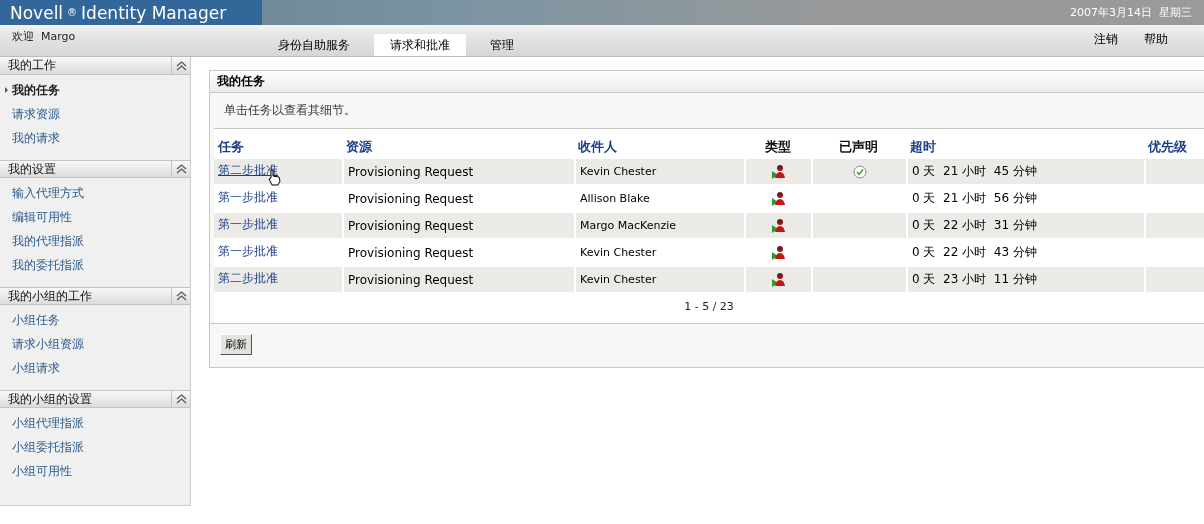 This screenshot has height=524, width=1204. What do you see at coordinates (709, 306) in the screenshot?
I see `pagination-text: 1 - 5 / 23` at bounding box center [709, 306].